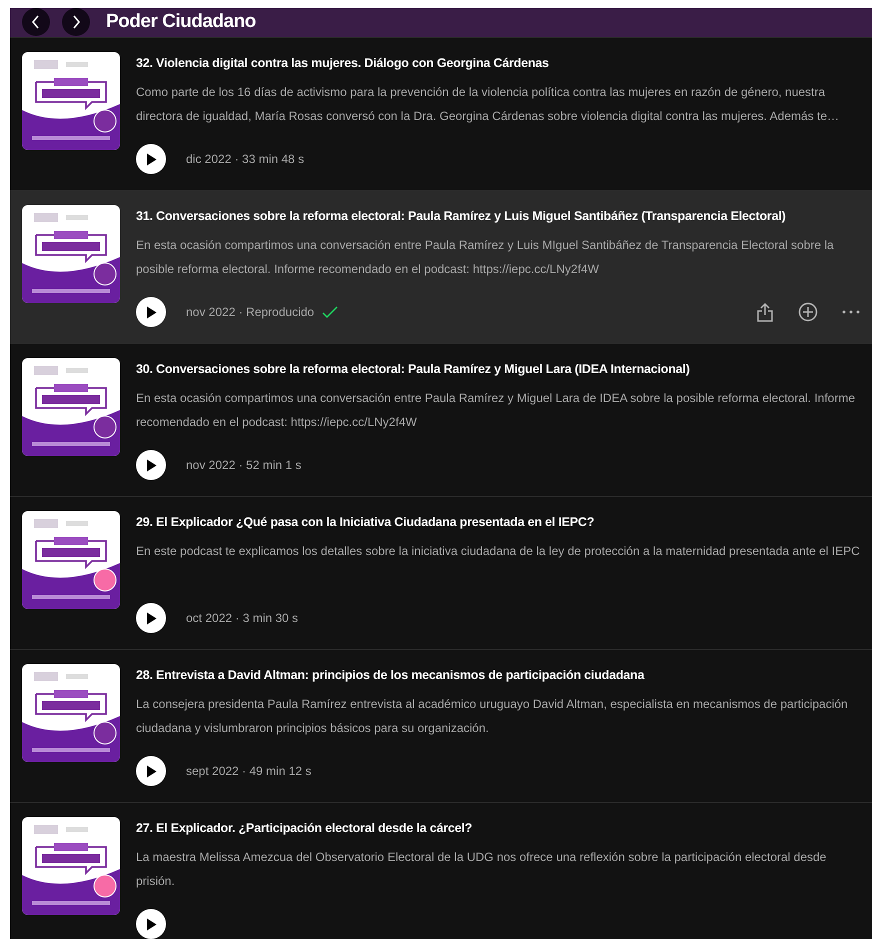  I want to click on page-title: Poder Ciudadano, so click(181, 22).